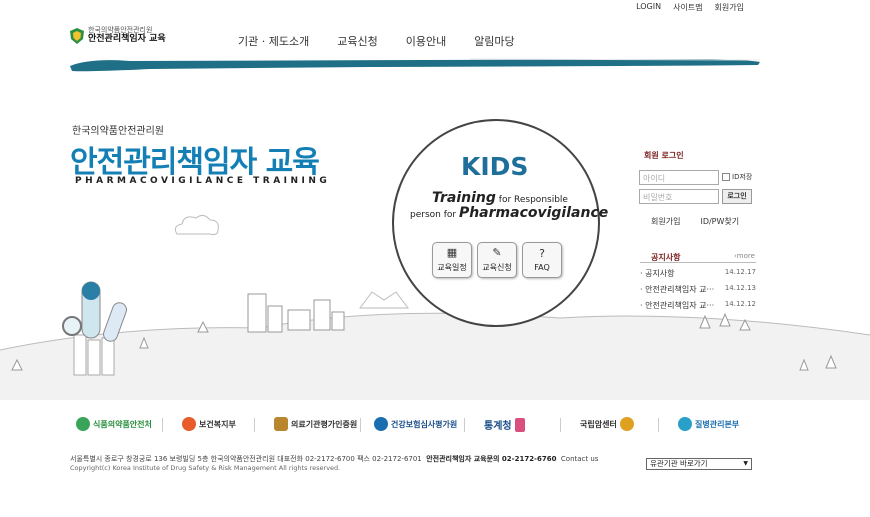  Describe the element at coordinates (209, 424) in the screenshot. I see `partner-mohw: 보건복지부` at that location.